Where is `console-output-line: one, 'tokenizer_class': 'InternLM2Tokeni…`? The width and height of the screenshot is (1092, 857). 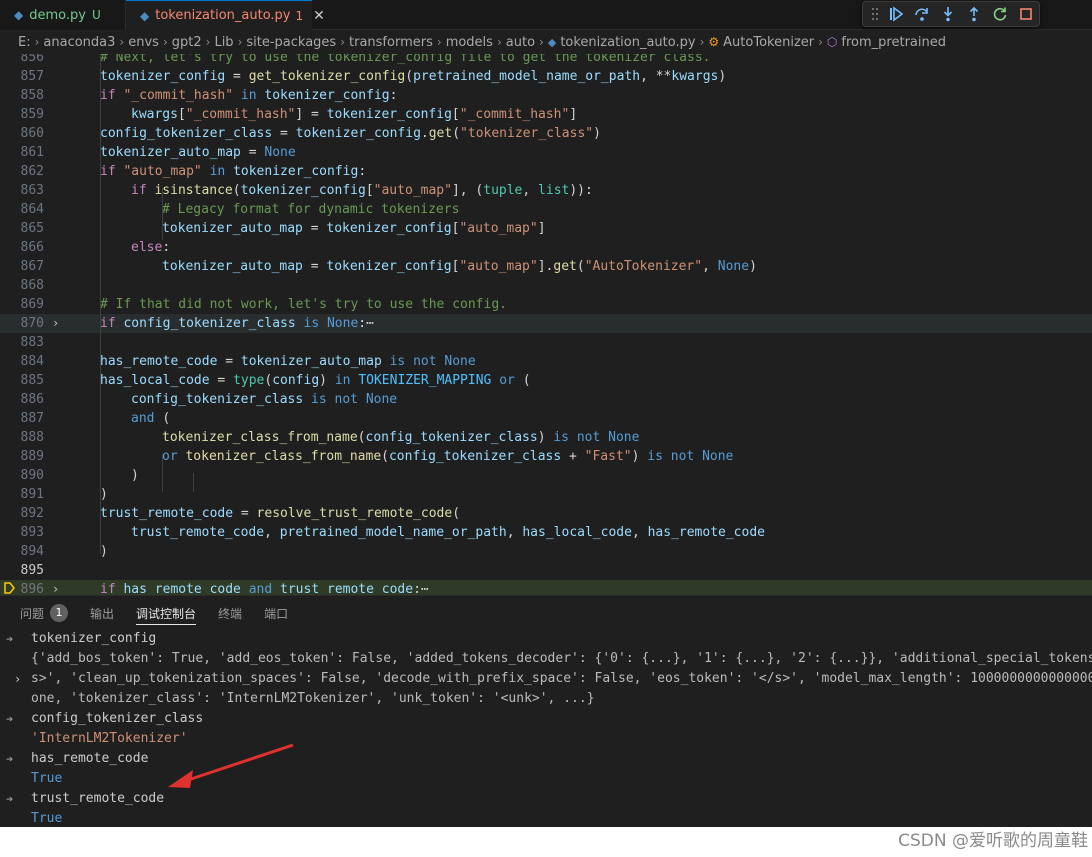 console-output-line: one, 'tokenizer_class': 'InternLM2Tokeni… is located at coordinates (546, 699).